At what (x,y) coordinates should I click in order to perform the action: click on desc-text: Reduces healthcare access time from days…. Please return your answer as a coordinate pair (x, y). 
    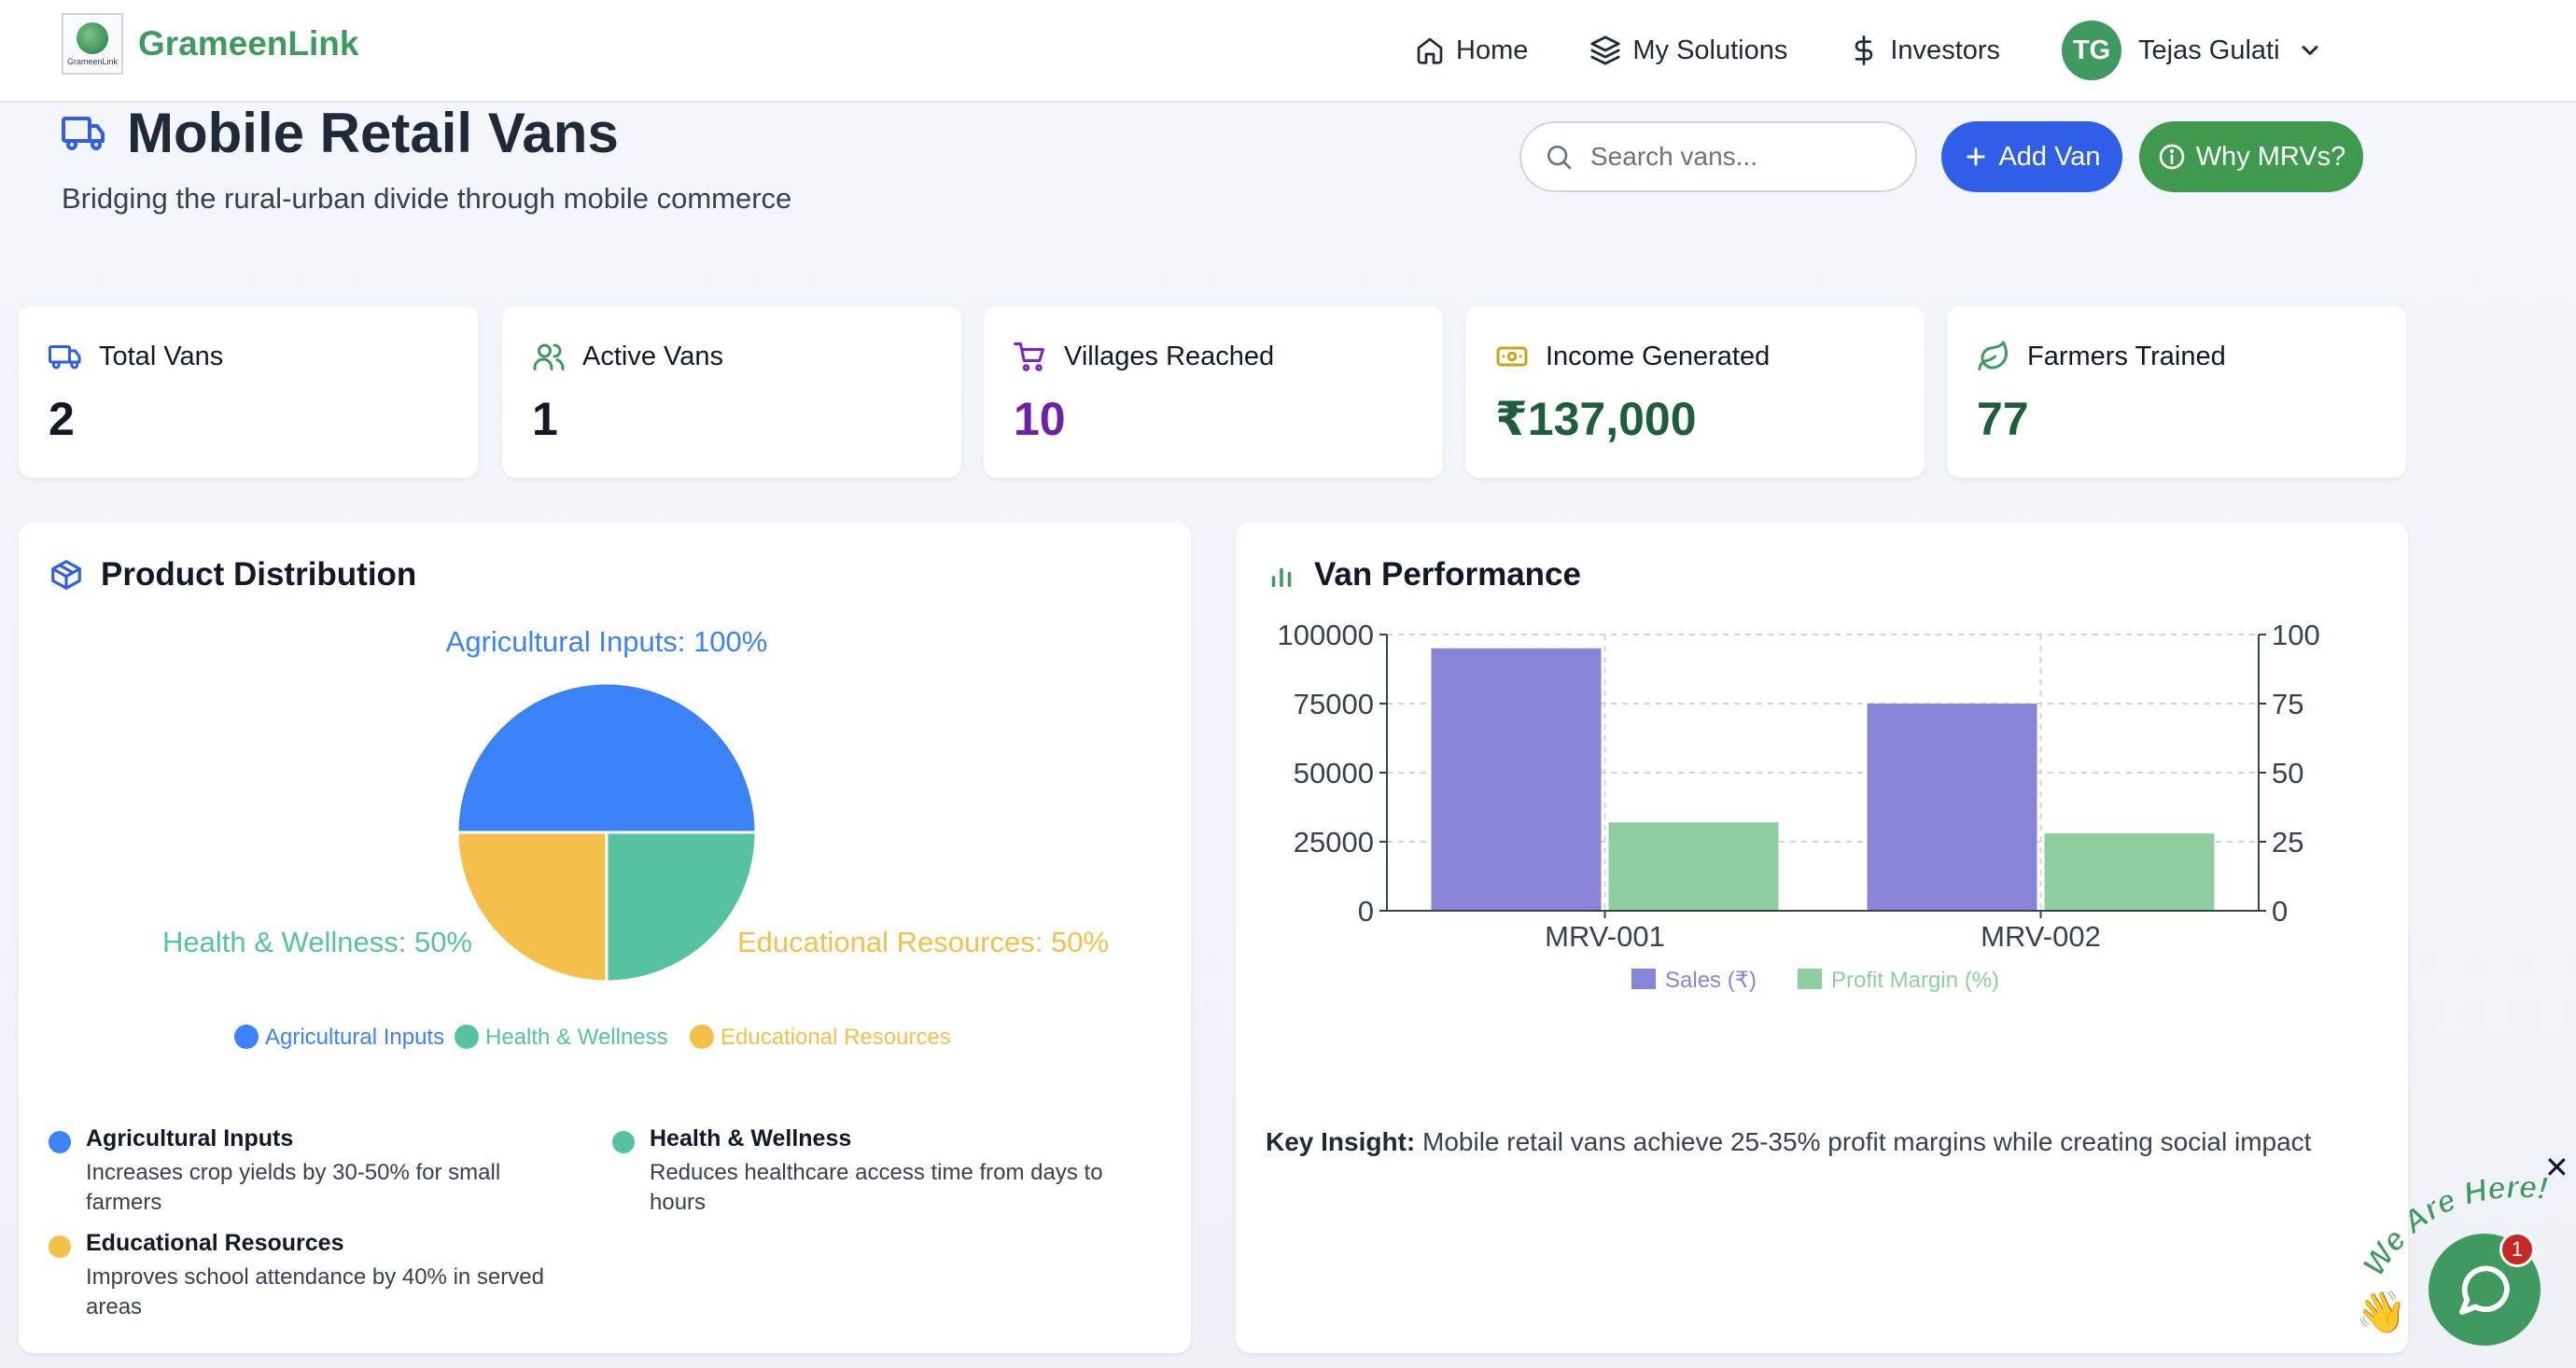
    Looking at the image, I should click on (906, 1188).